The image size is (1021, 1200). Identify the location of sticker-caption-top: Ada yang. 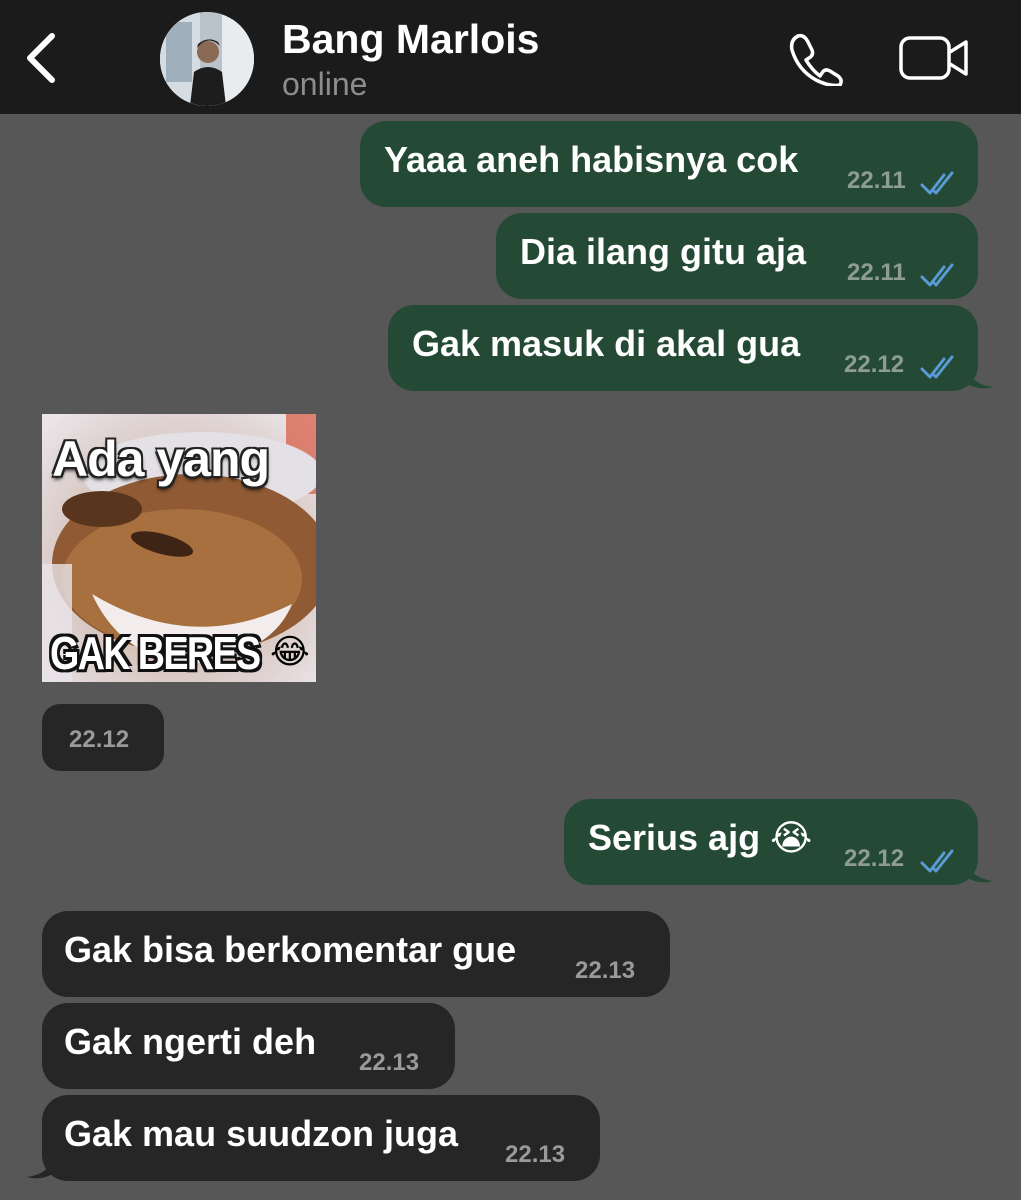
(161, 459).